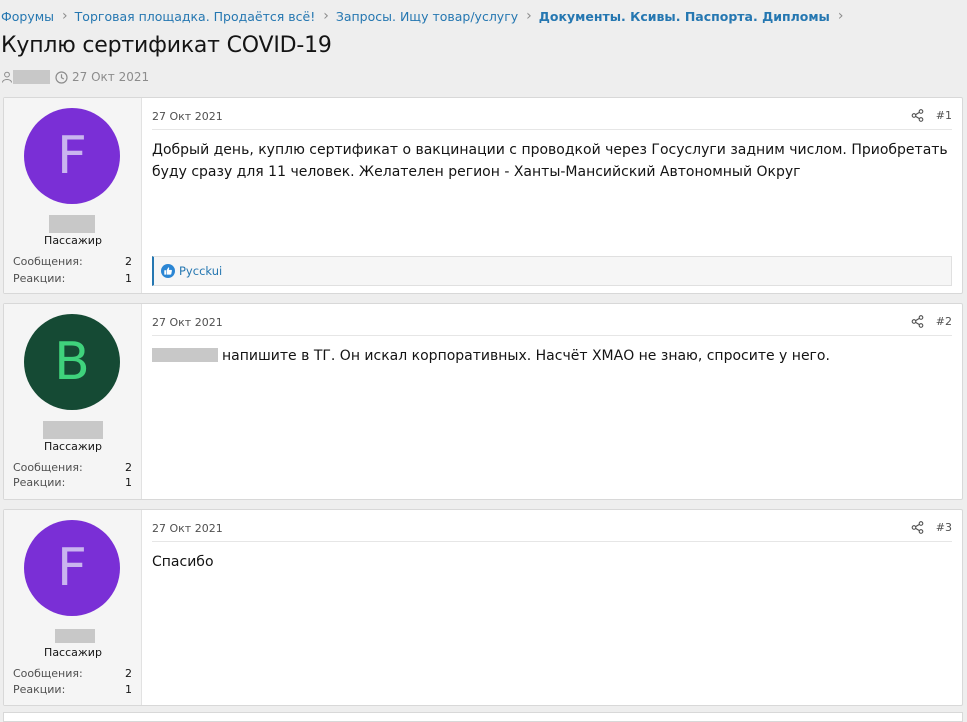  I want to click on thread-start-date: 27 Окт 2021, so click(110, 77).